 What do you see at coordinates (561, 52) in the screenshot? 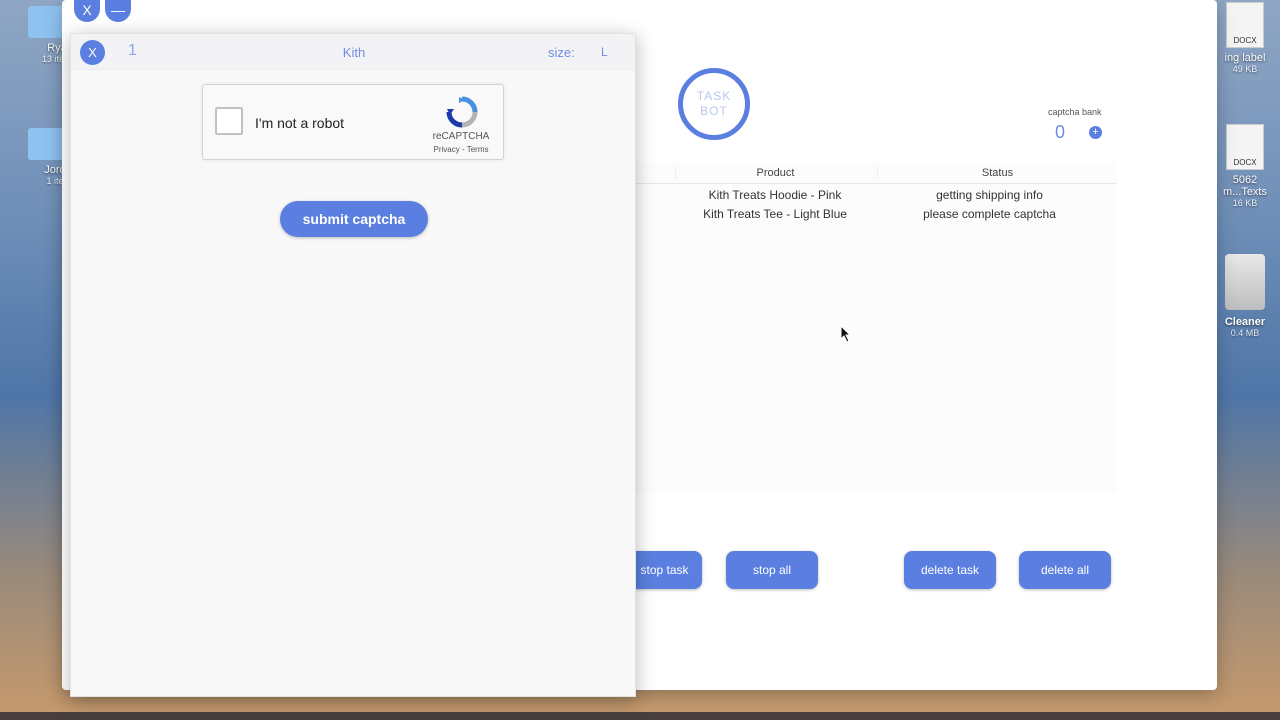
I see `captcha-size-label: size:` at bounding box center [561, 52].